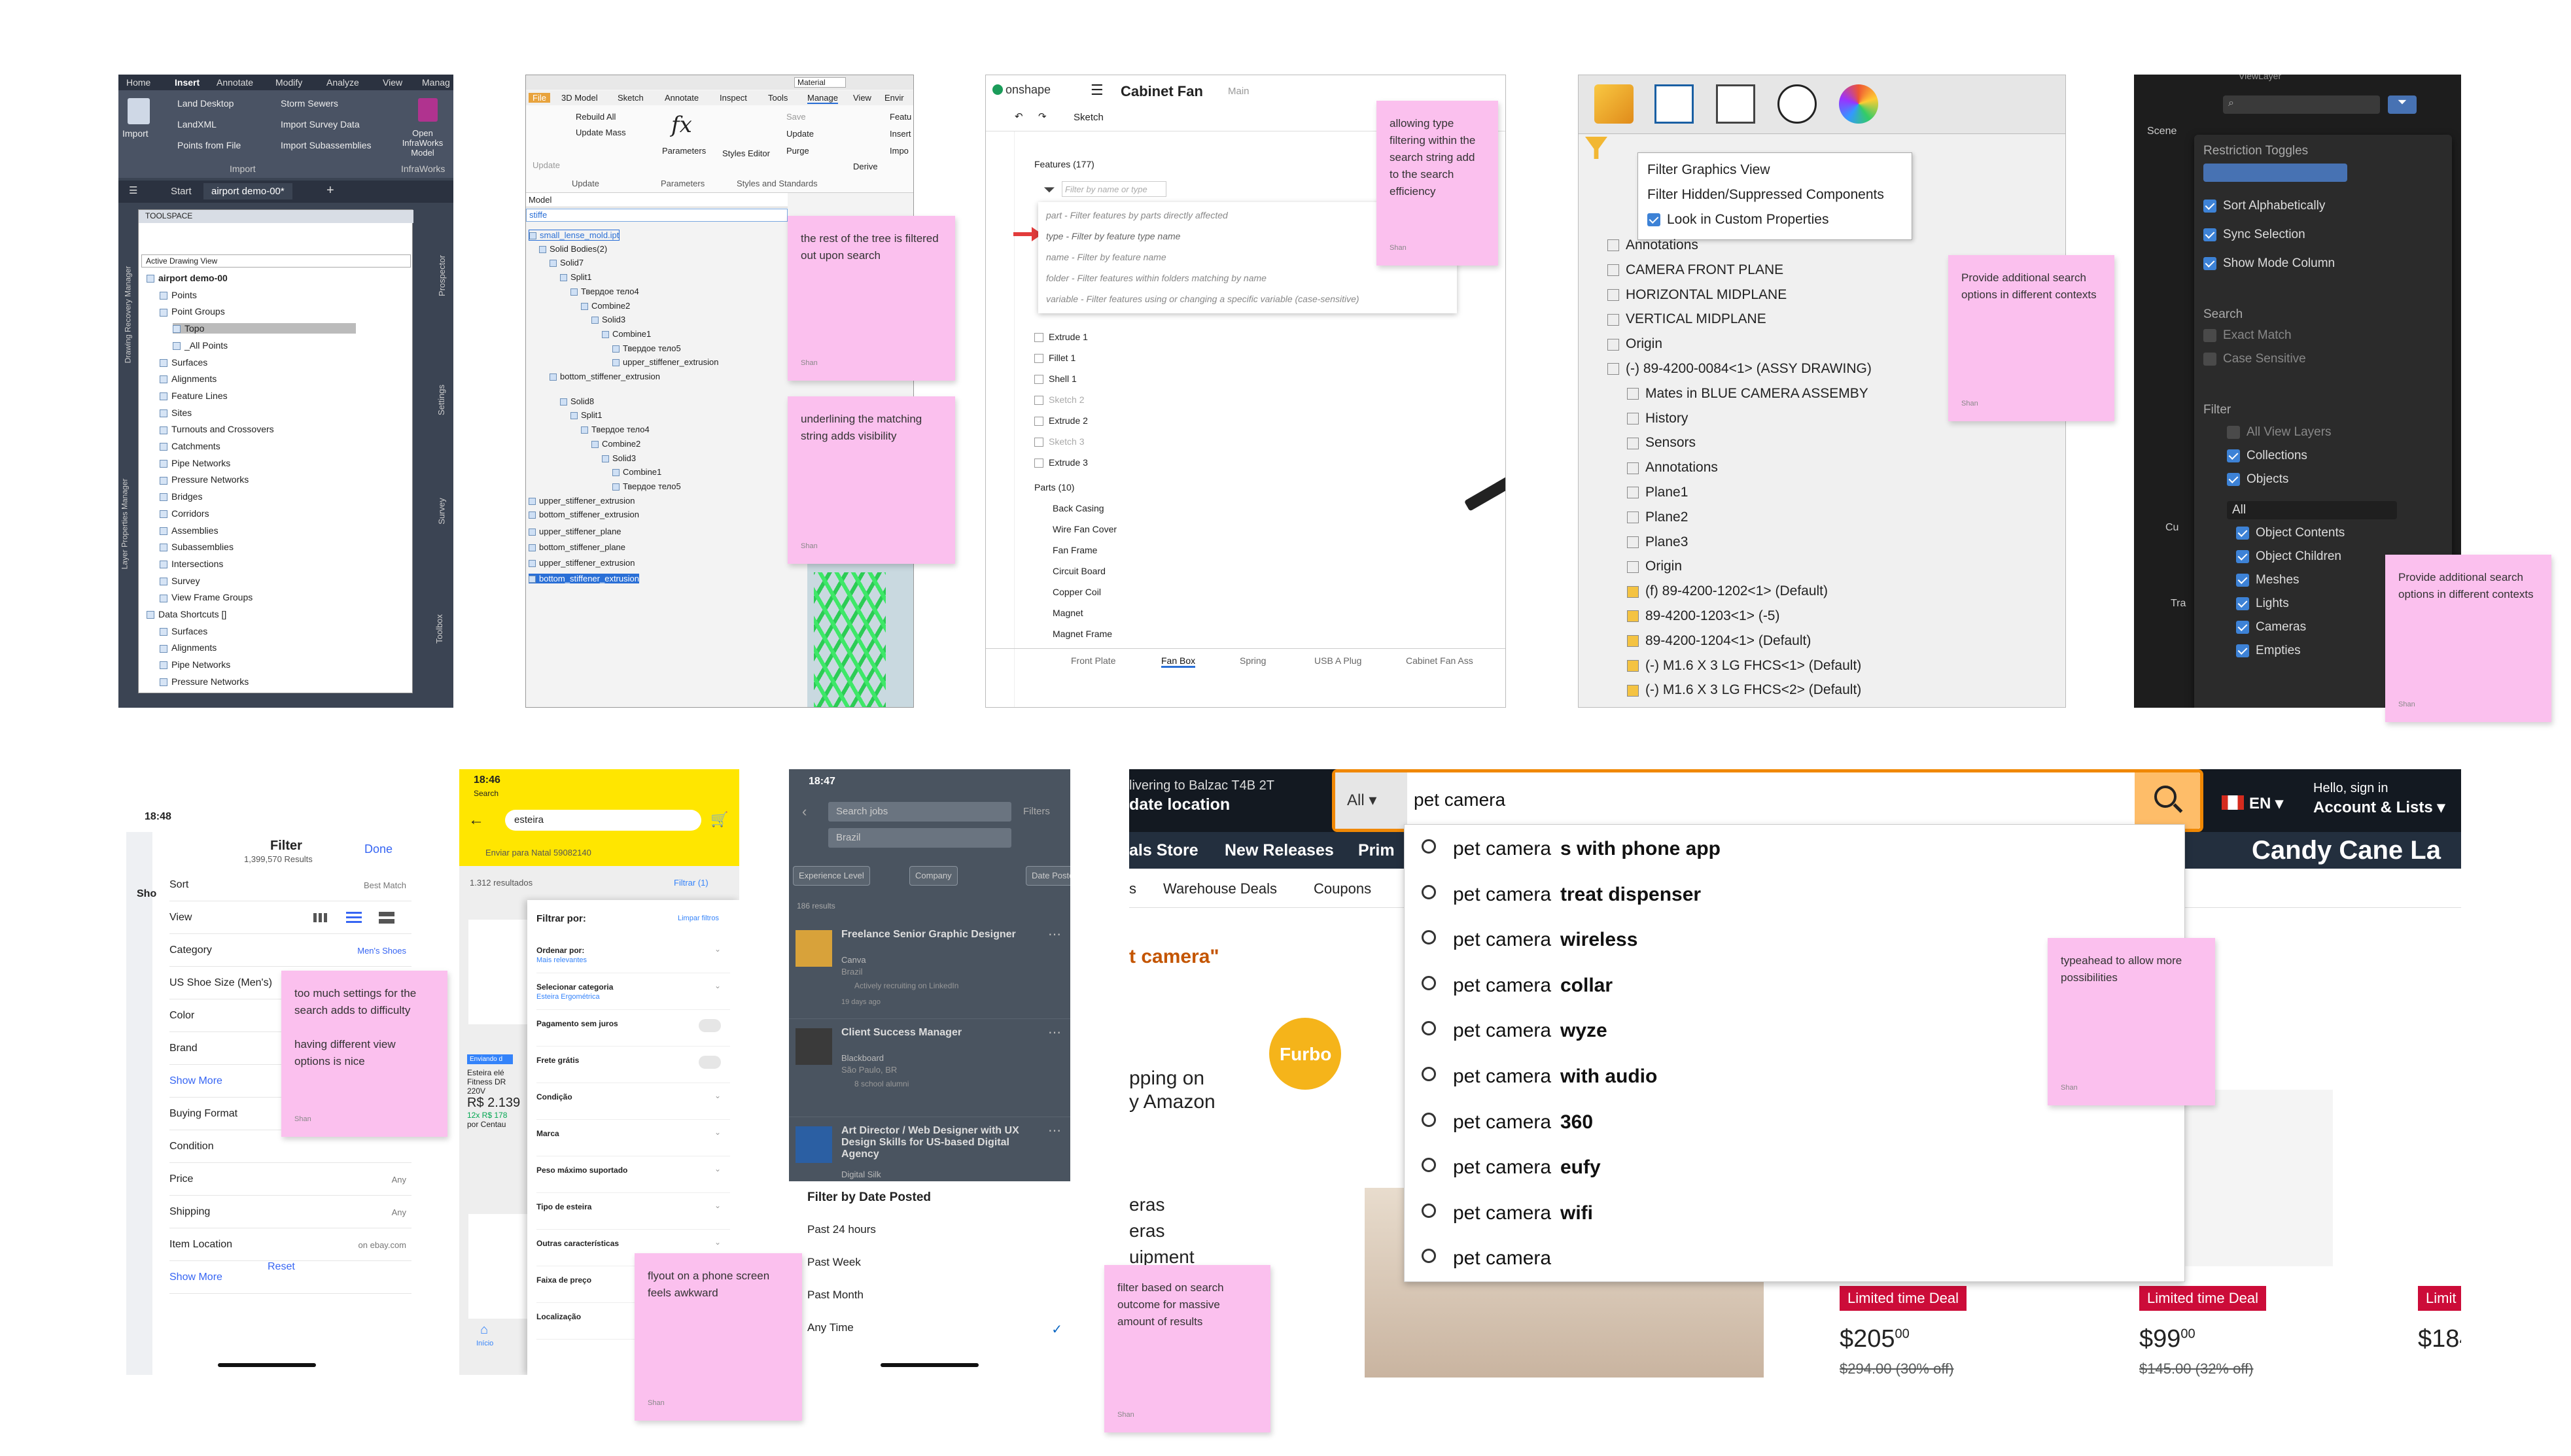 Image resolution: width=2571 pixels, height=1456 pixels. What do you see at coordinates (309, 103) in the screenshot?
I see `storm-sewers-button: Storm Sewers` at bounding box center [309, 103].